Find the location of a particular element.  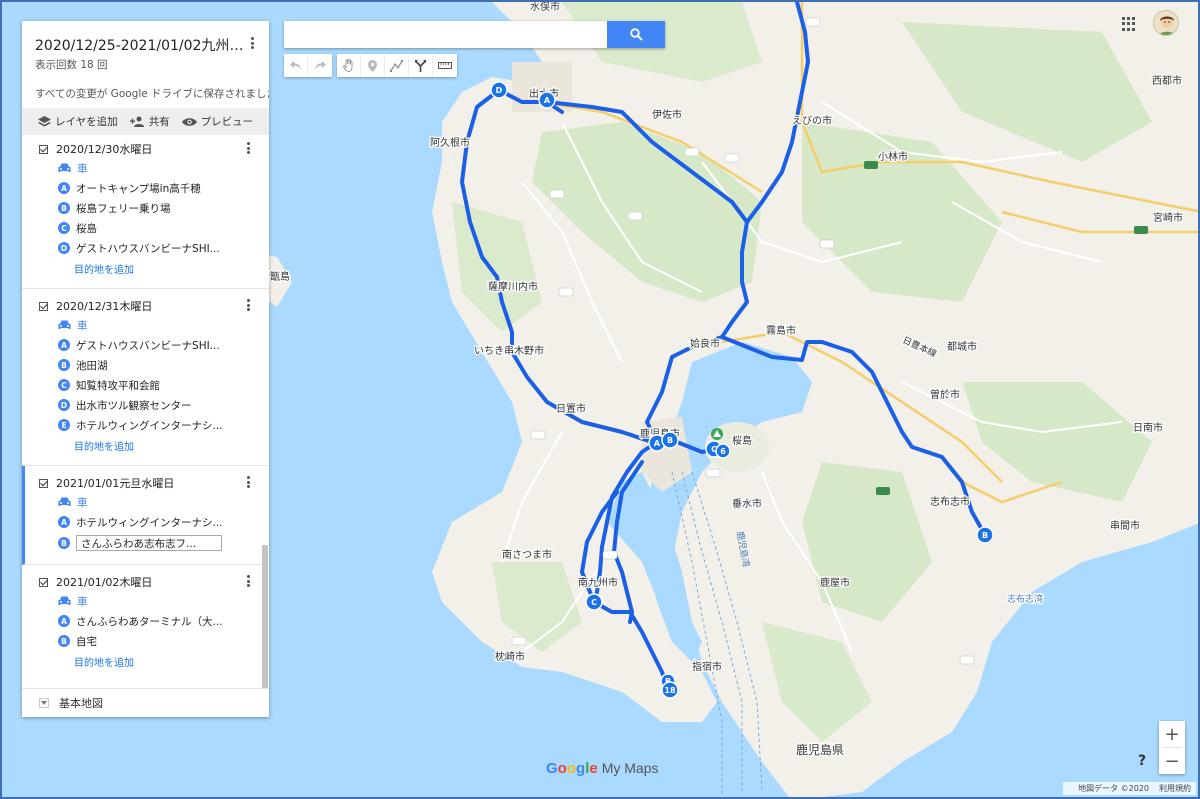

svg-text: B is located at coordinates (985, 535).